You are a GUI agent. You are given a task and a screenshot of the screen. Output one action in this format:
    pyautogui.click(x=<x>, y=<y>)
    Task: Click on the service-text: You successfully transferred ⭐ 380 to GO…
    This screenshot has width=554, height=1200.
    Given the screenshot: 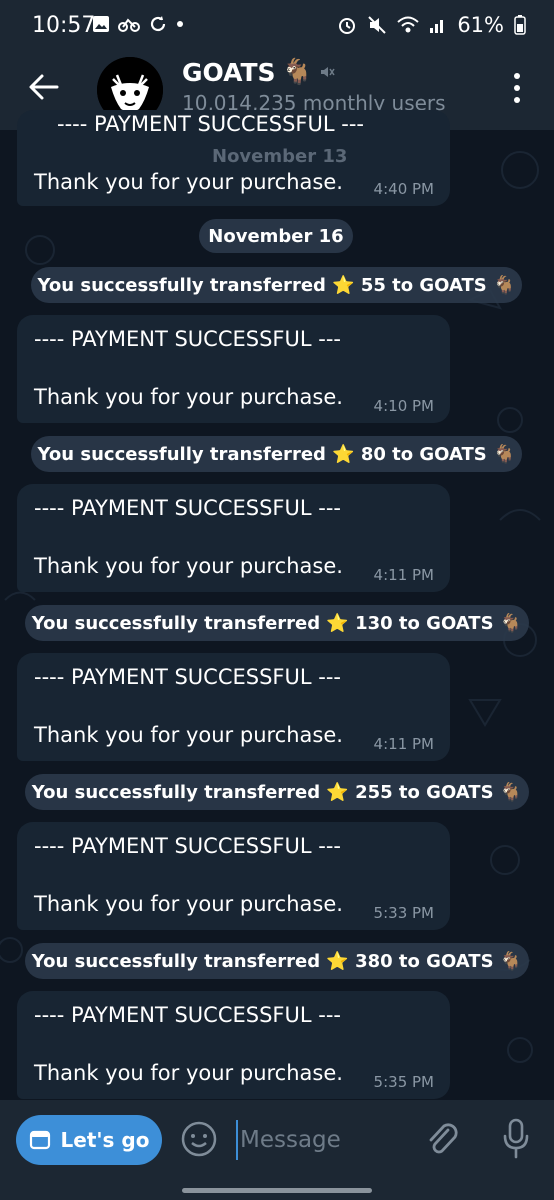 What is the action you would take?
    pyautogui.click(x=277, y=961)
    